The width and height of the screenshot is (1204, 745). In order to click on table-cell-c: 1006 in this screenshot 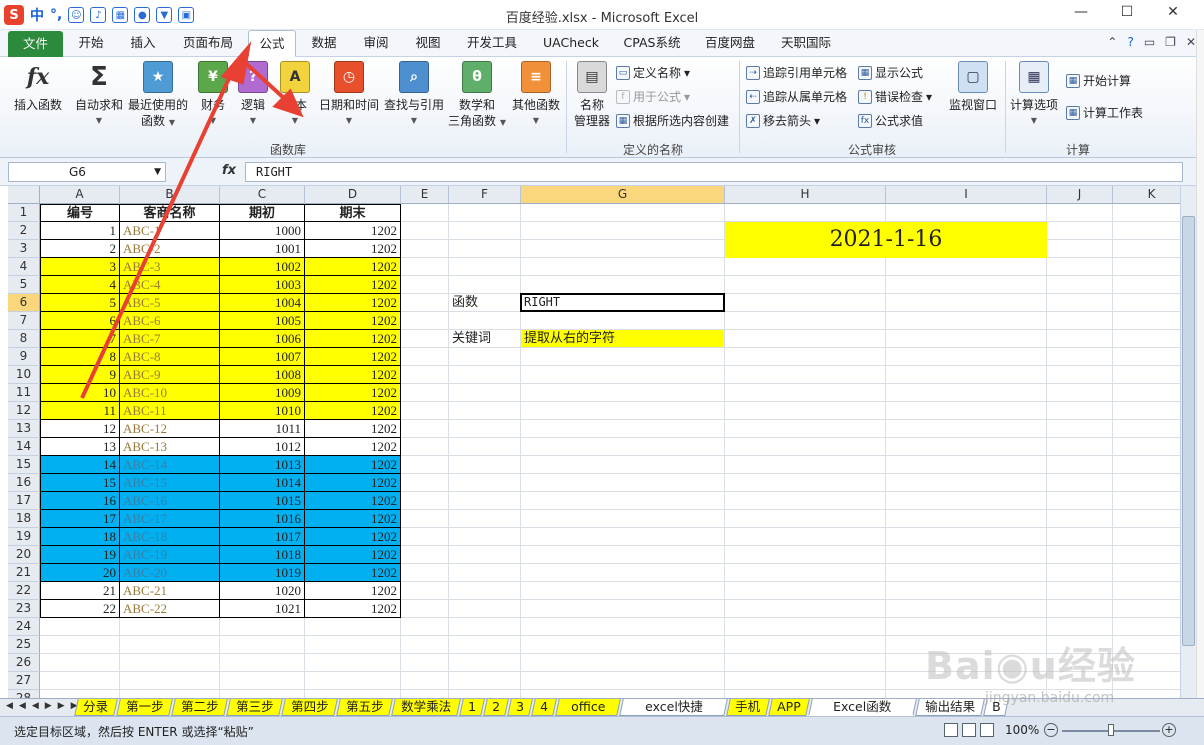, I will do `click(262, 339)`.